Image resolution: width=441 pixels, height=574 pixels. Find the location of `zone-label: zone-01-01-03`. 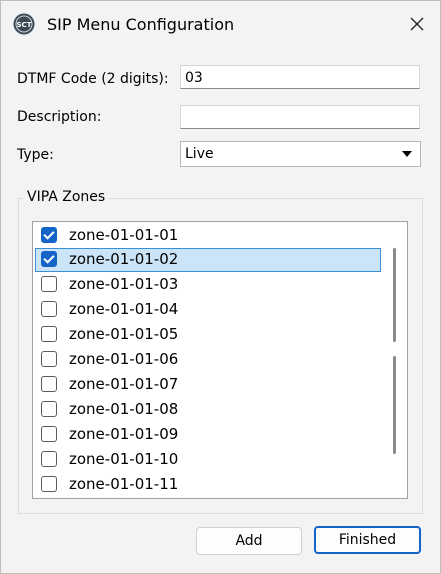

zone-label: zone-01-01-03 is located at coordinates (124, 284).